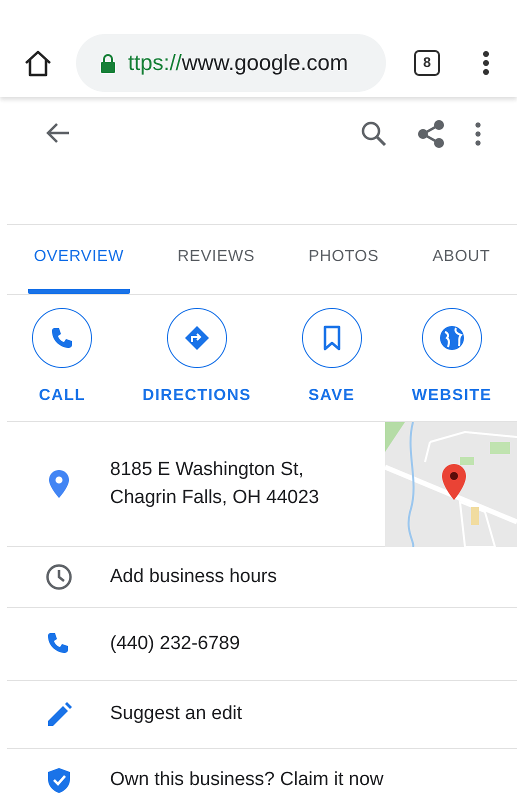 The image size is (517, 811). I want to click on tab-count-button: 8, so click(427, 63).